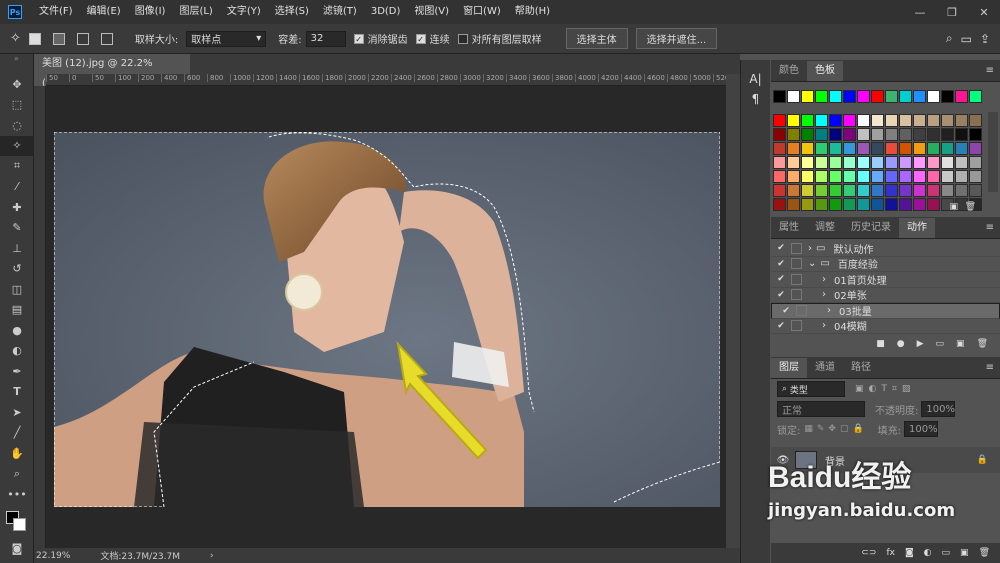 This screenshot has height=563, width=1000. What do you see at coordinates (17, 549) in the screenshot?
I see `quick-mask-icon: ◙` at bounding box center [17, 549].